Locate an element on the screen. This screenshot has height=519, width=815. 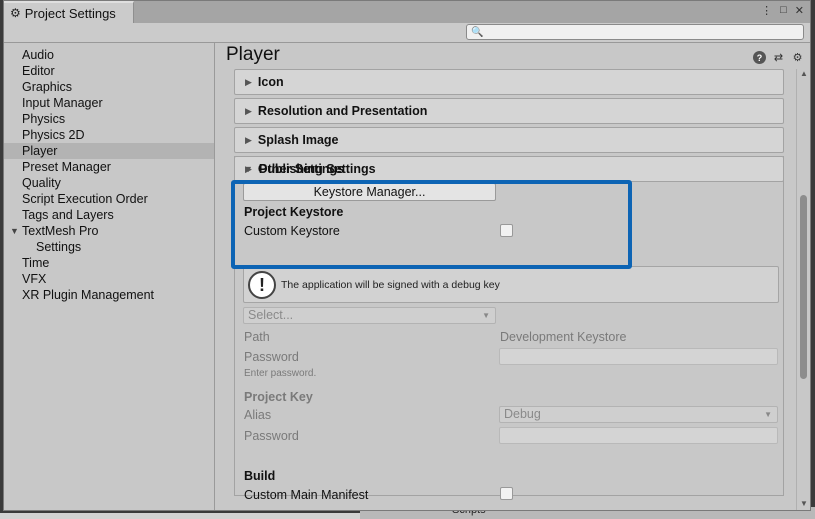
sidebar-item-player: Player is located at coordinates (109, 151).